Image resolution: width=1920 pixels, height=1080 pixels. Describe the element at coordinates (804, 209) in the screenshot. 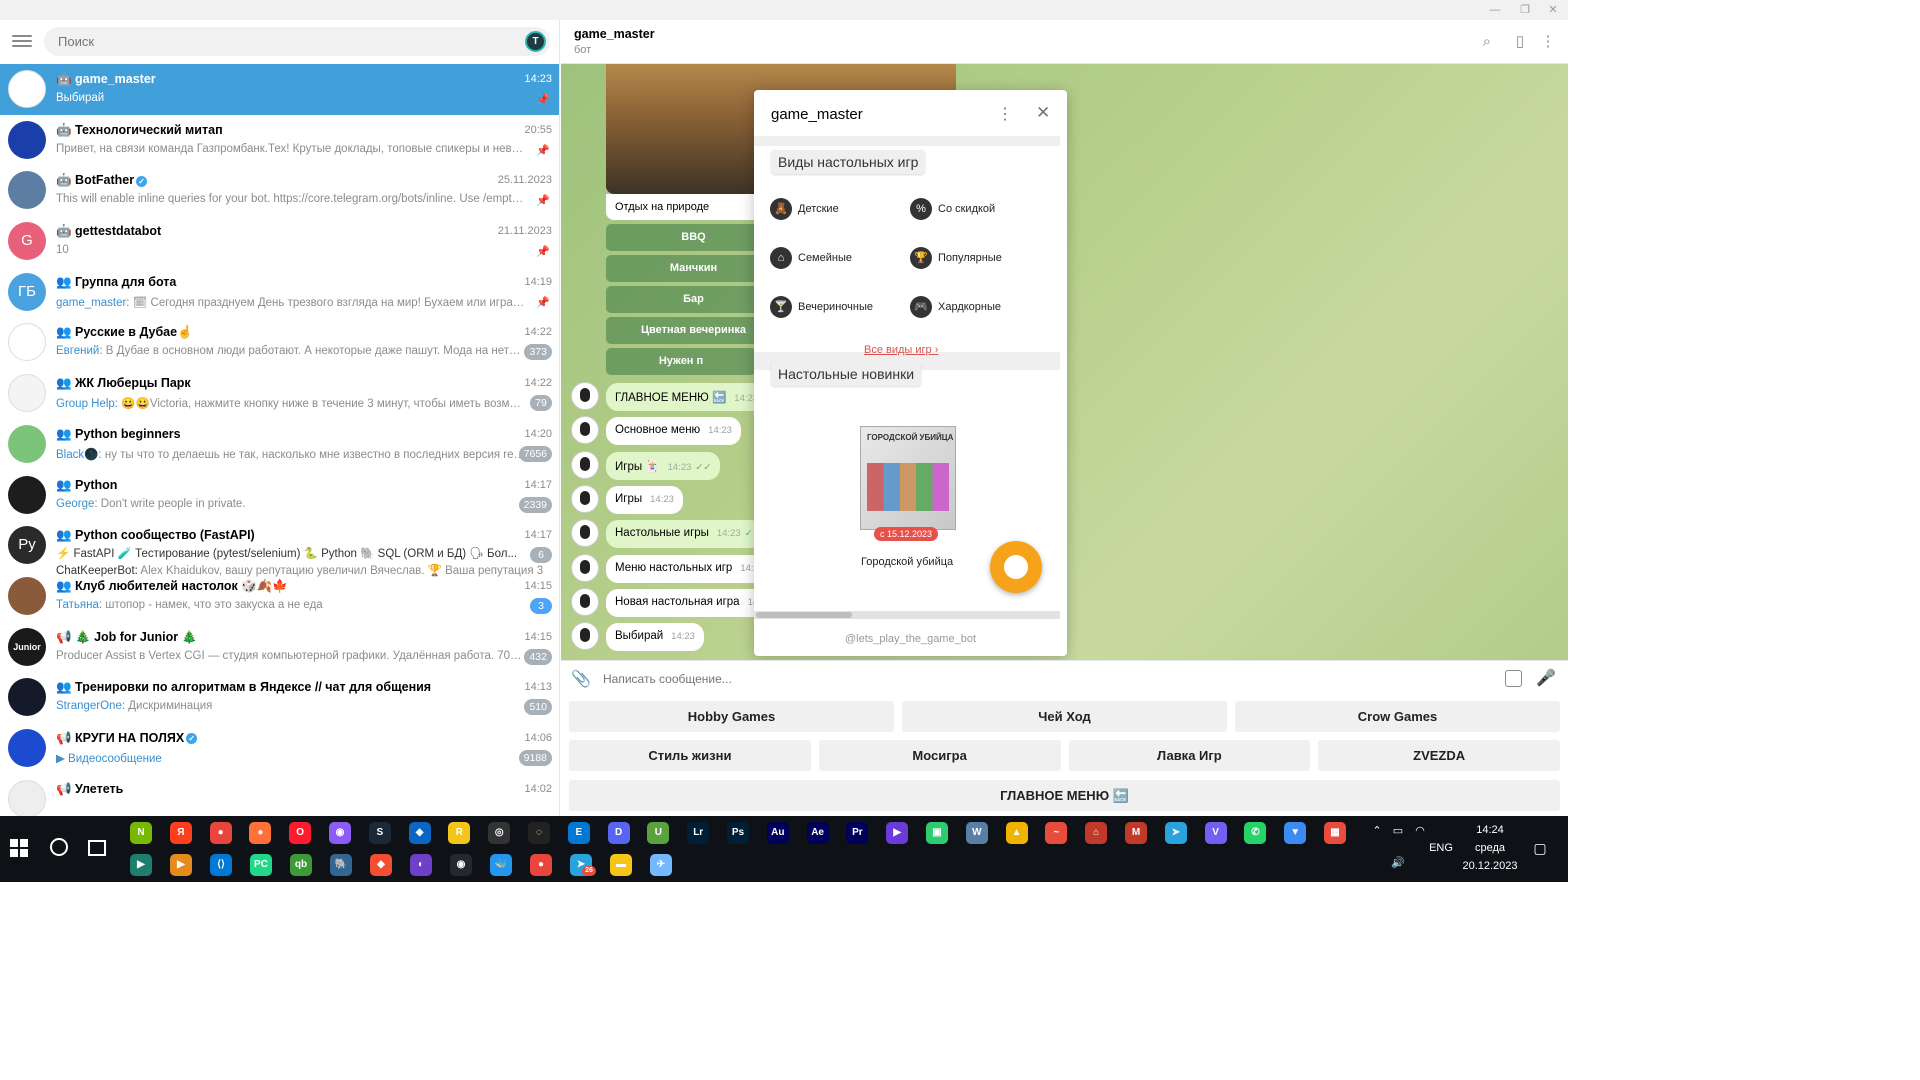

I see `category-teddy-bear: 🧸 Детские` at that location.